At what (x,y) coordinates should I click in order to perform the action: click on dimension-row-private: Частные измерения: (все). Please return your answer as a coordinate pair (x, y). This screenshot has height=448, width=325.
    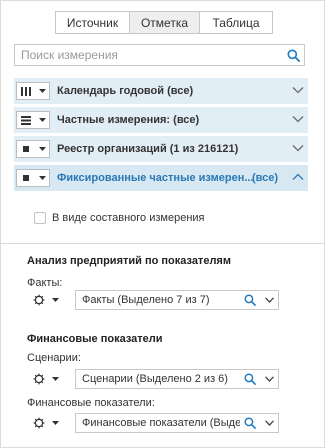
    Looking at the image, I should click on (161, 120).